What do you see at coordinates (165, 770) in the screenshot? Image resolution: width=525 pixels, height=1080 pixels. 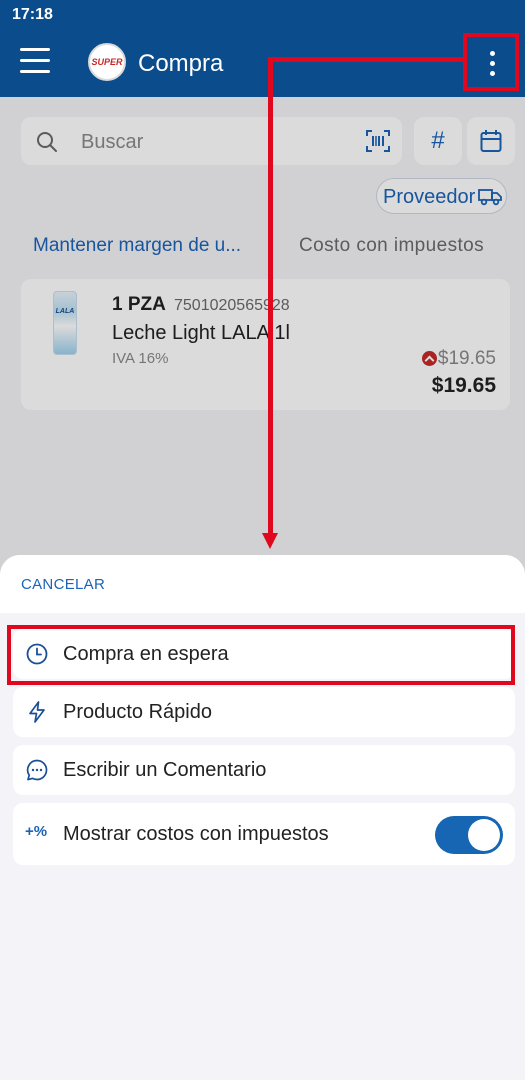 I see `write-comment-label: Escribir un Comentario` at bounding box center [165, 770].